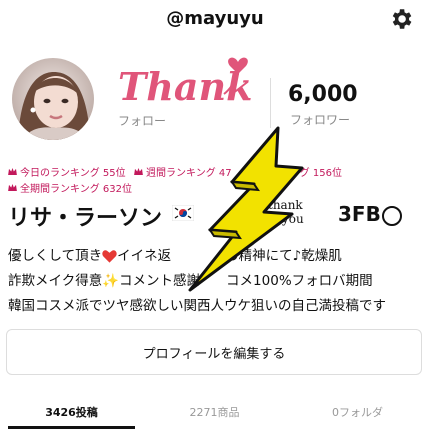 Image resolution: width=430 pixels, height=430 pixels. Describe the element at coordinates (73, 173) in the screenshot. I see `ranking-today-label: 今日のランキング 55位` at that location.